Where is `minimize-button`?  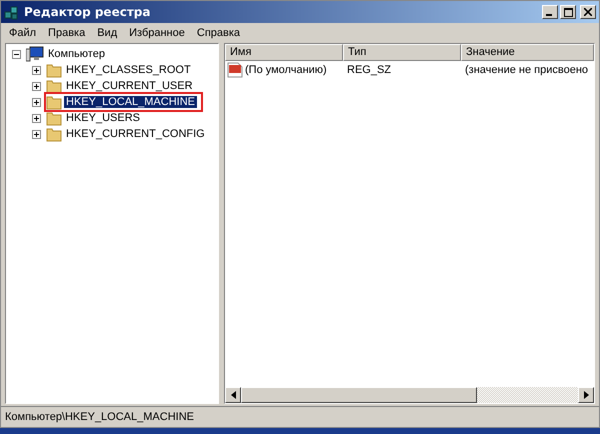 minimize-button is located at coordinates (550, 12).